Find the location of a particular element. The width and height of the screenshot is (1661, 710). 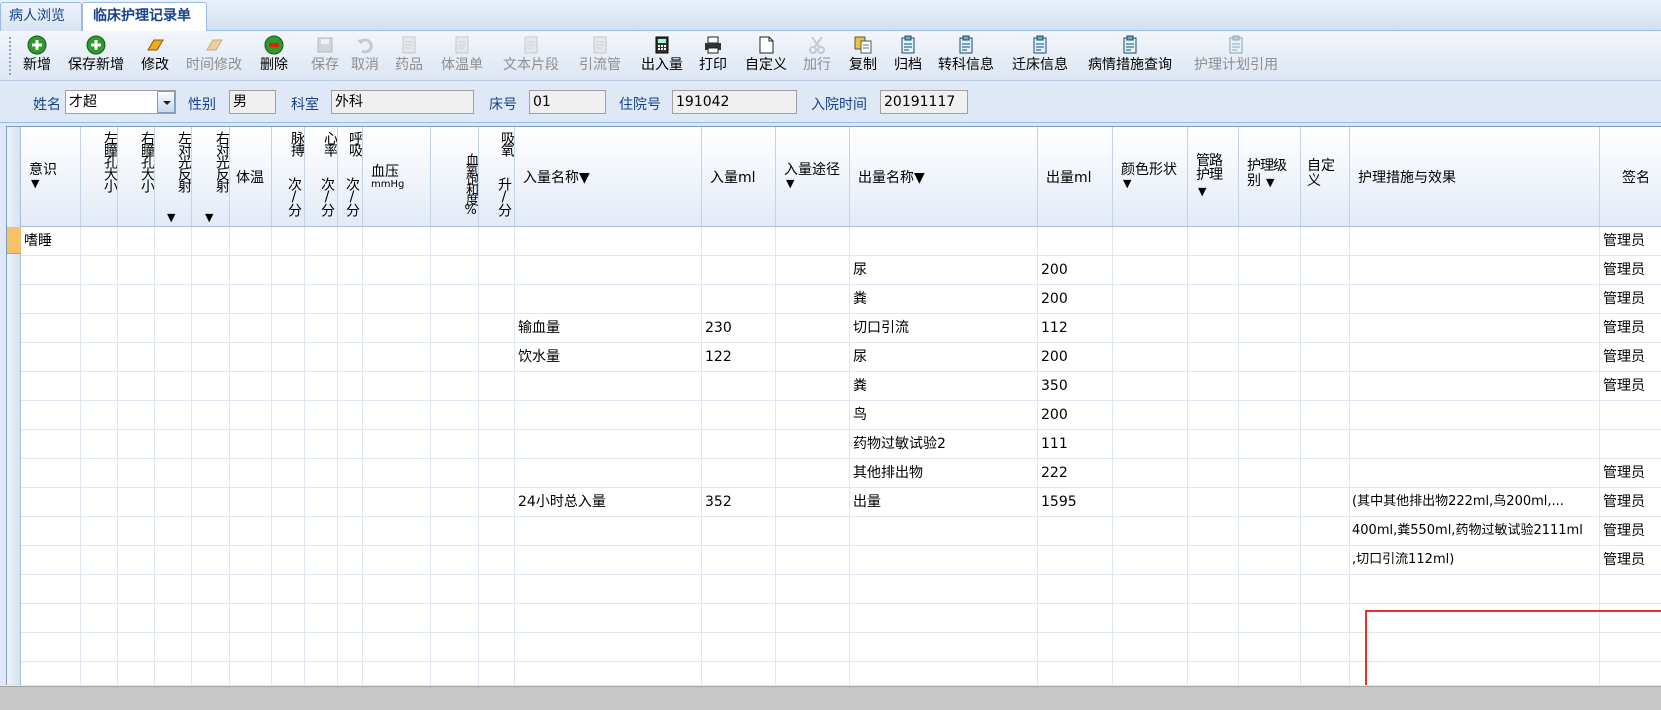

table-cell: 1595 is located at coordinates (1075, 502).